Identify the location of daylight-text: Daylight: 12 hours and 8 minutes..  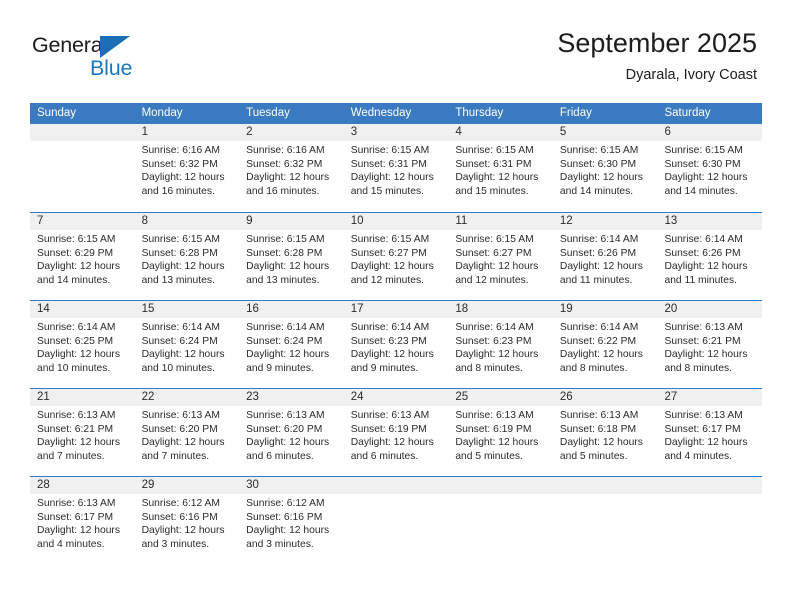
(497, 361).